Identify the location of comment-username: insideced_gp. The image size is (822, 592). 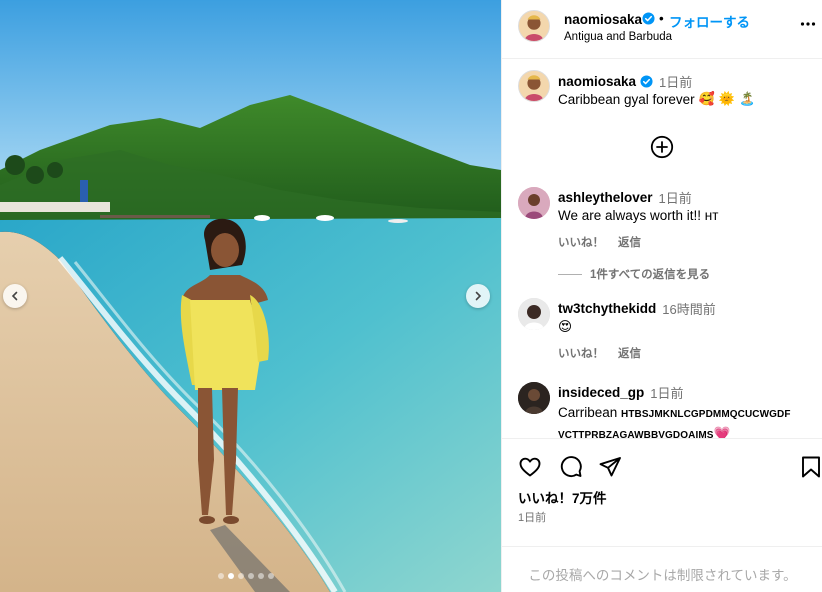
(601, 392).